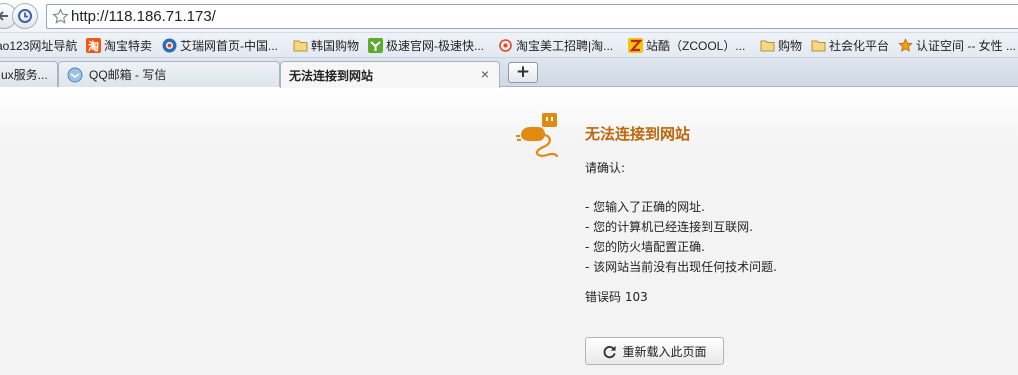  I want to click on target-icon, so click(505, 45).